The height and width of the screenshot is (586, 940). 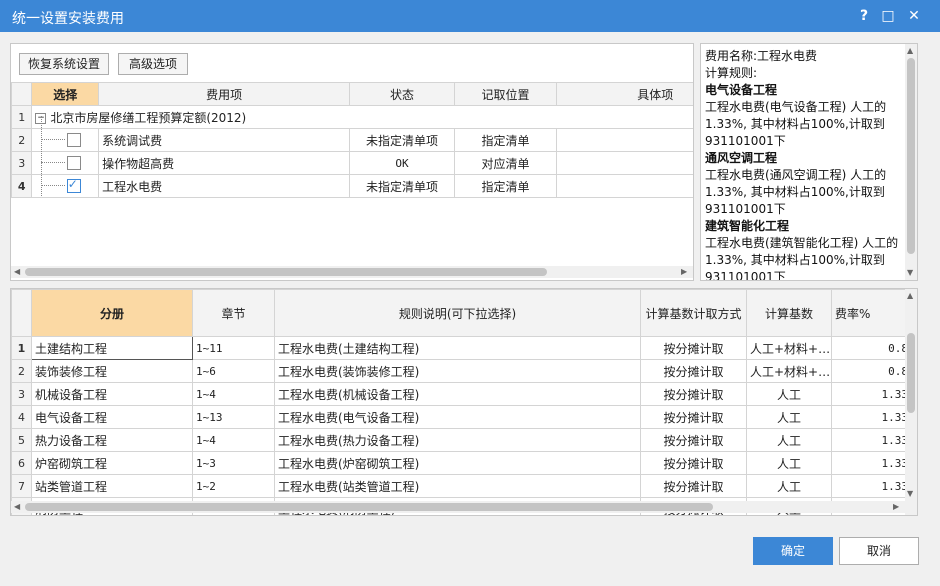 I want to click on rule-cell: 工程水电费(炉窑砌筑工程), so click(x=457, y=463).